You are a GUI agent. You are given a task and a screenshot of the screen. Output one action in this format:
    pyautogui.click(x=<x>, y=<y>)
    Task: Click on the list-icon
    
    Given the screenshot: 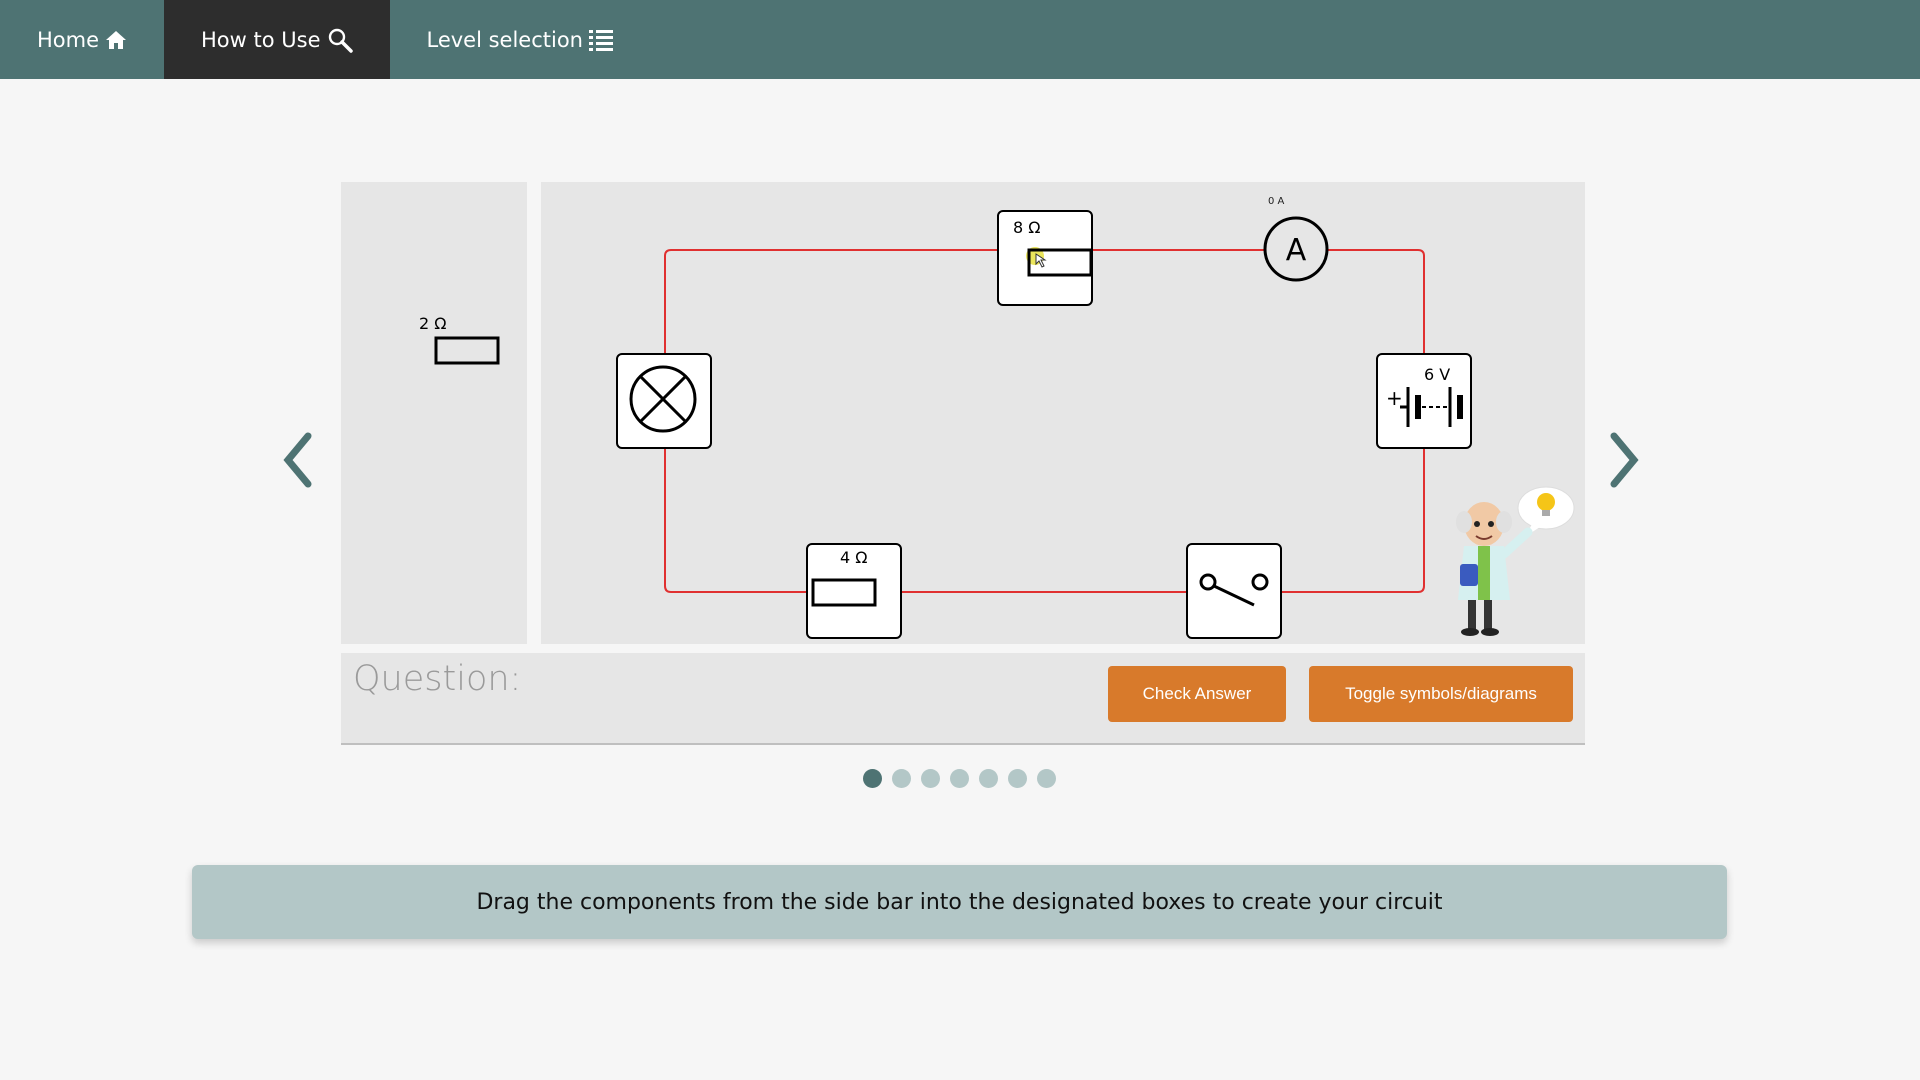 What is the action you would take?
    pyautogui.click(x=601, y=40)
    